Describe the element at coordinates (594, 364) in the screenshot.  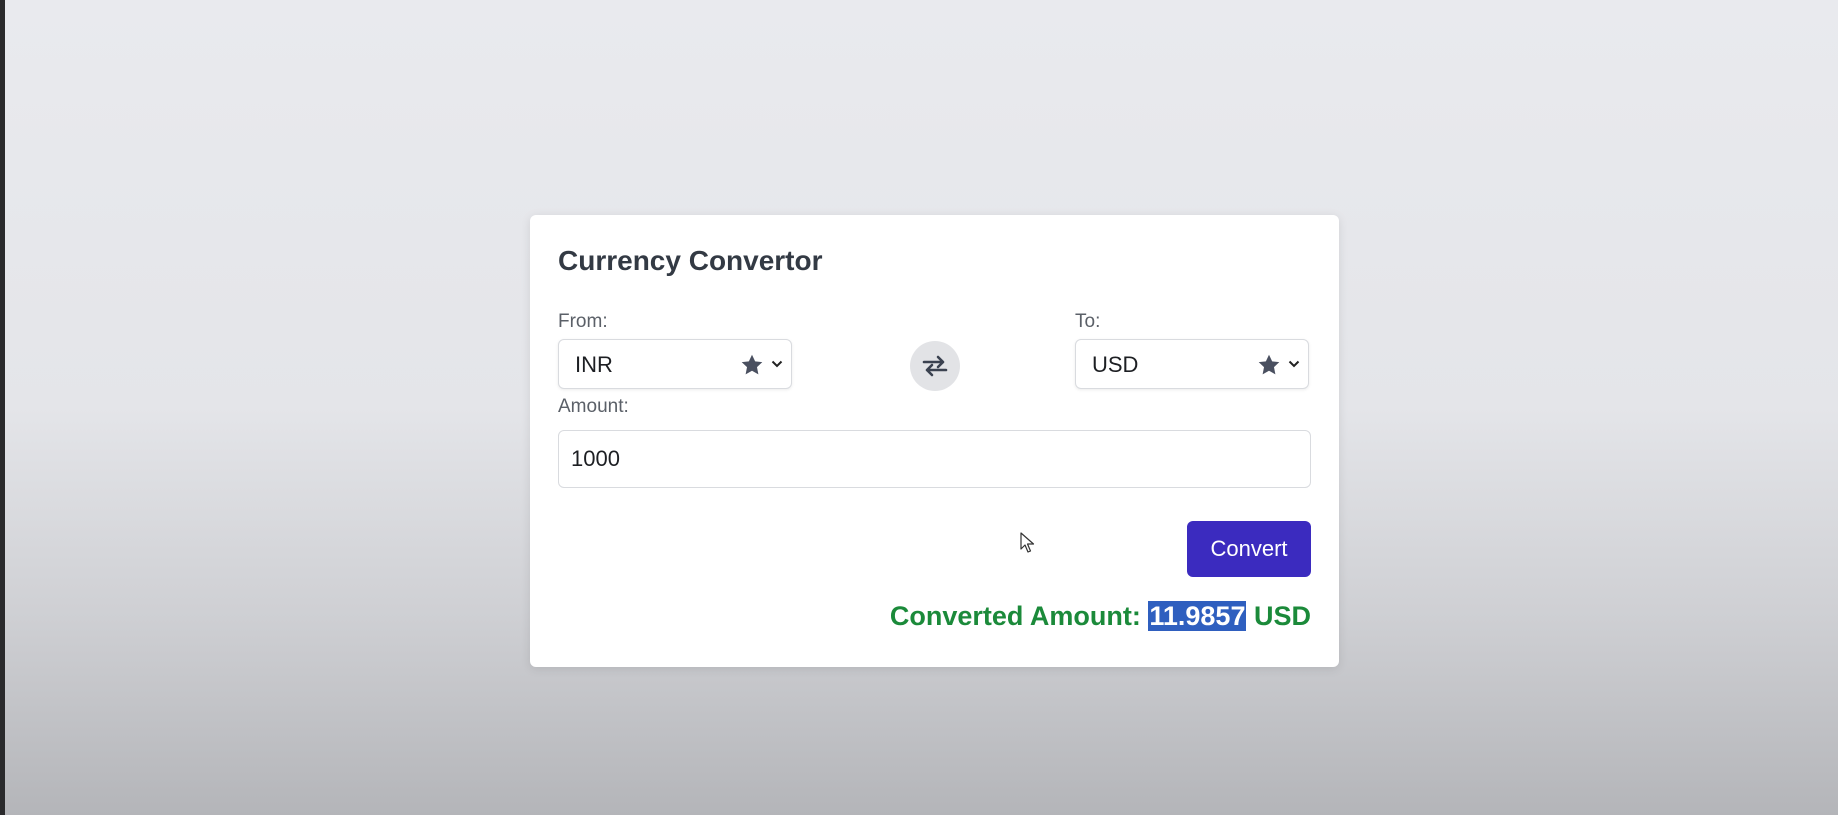
I see `from-currency-value: INR` at that location.